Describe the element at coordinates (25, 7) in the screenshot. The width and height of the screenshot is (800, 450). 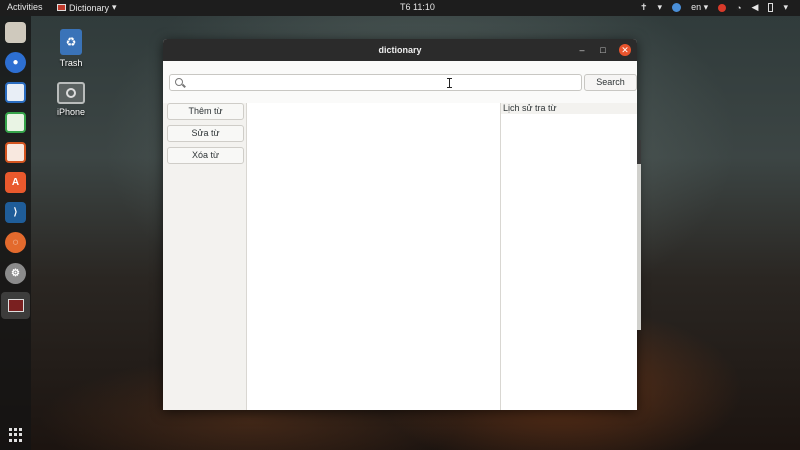
I see `activities-button: Activities` at that location.